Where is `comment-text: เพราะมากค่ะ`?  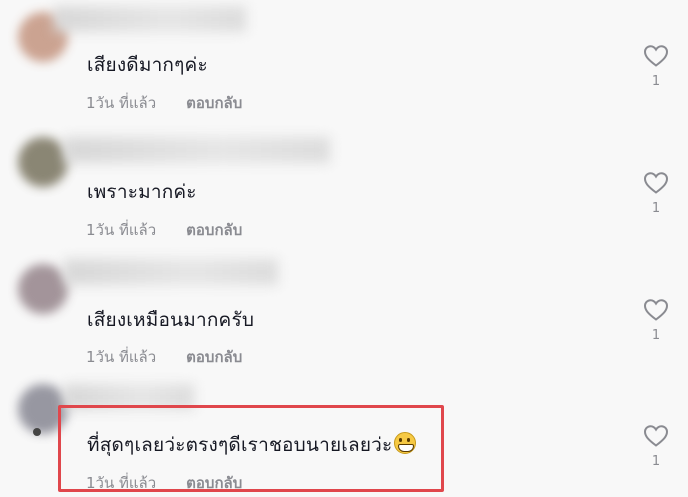 comment-text: เพราะมากค่ะ is located at coordinates (142, 192).